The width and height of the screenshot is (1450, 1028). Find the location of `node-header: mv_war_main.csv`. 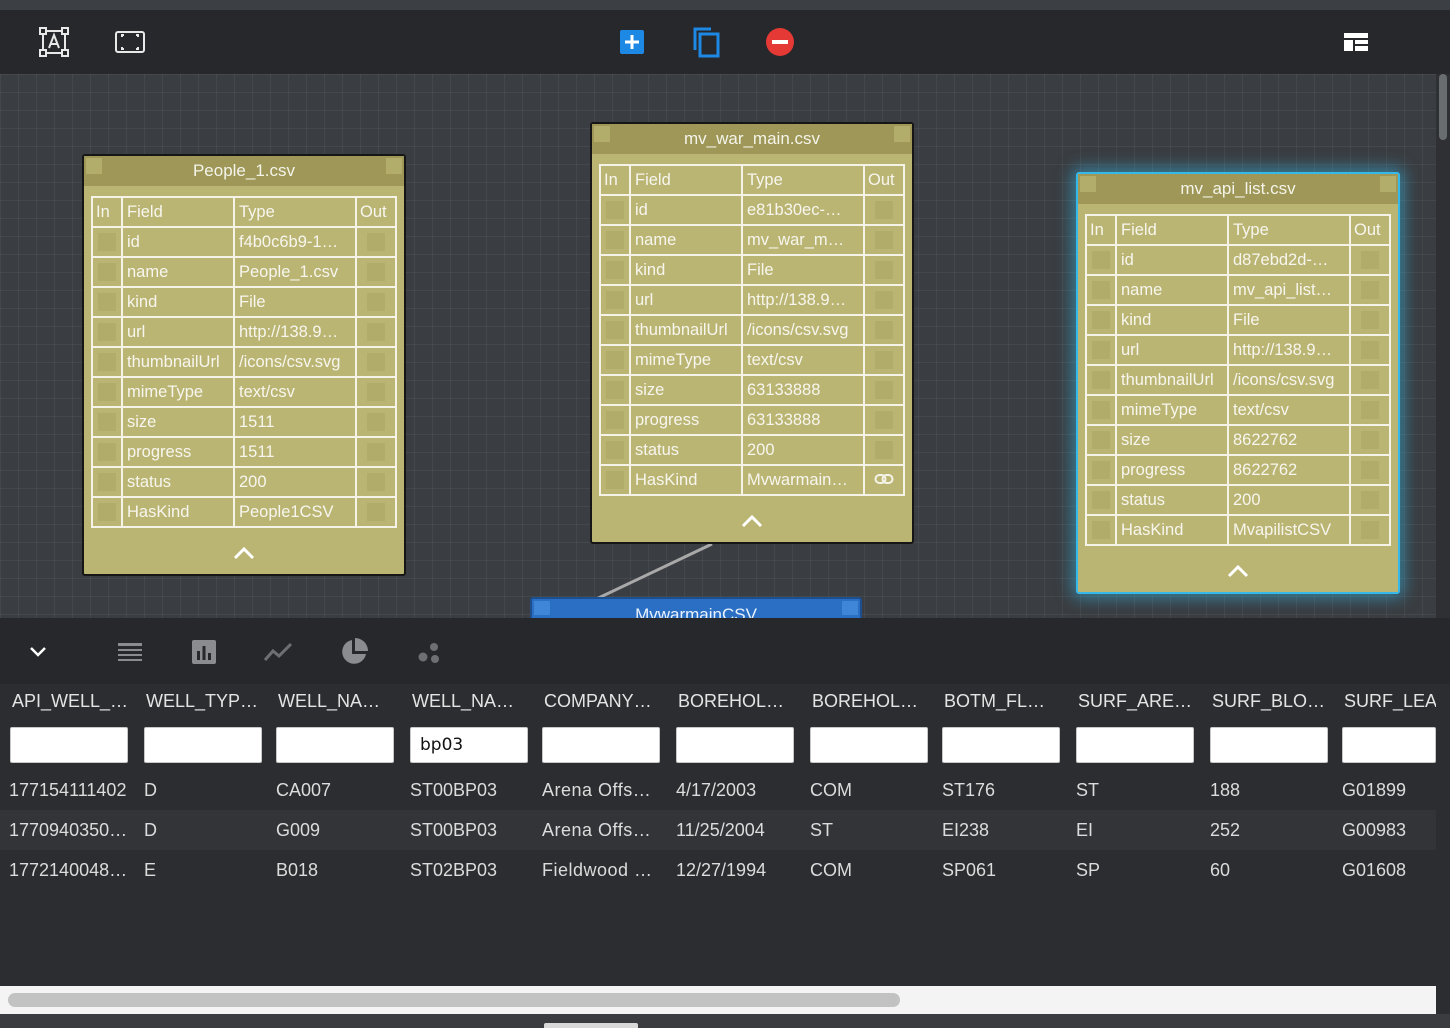

node-header: mv_war_main.csv is located at coordinates (752, 139).